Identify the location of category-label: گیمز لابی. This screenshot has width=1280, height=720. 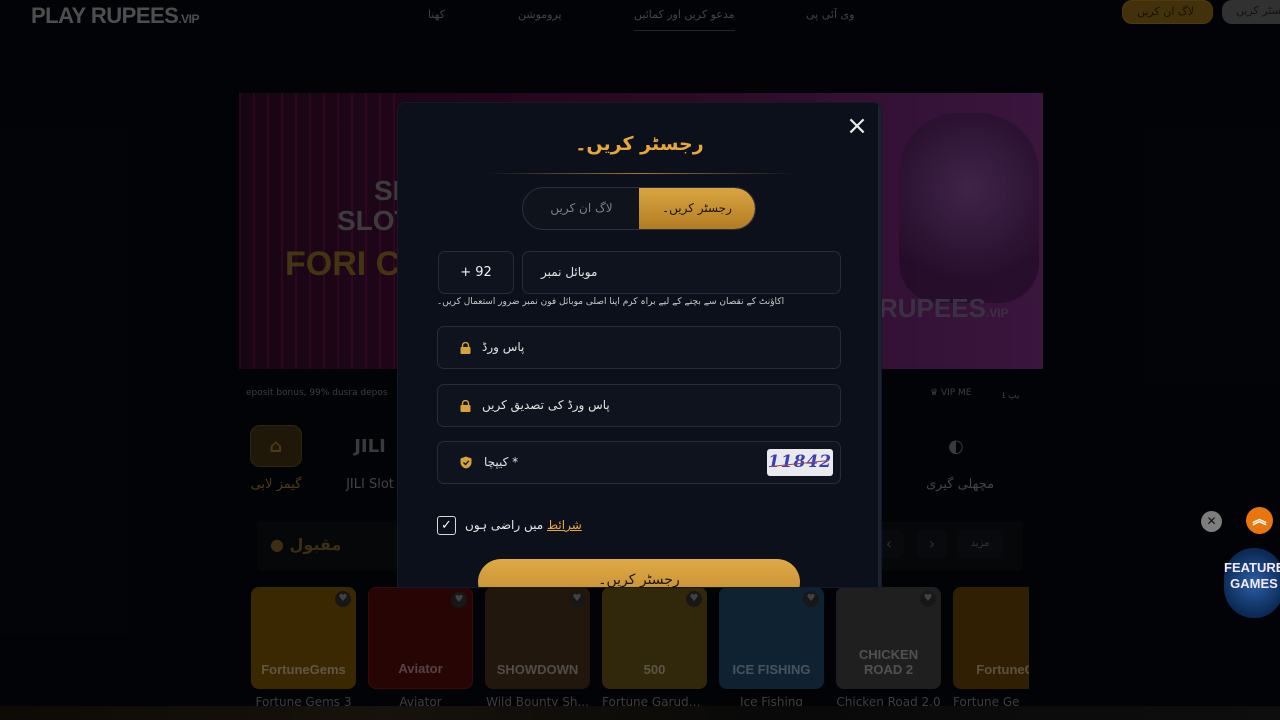
(276, 484).